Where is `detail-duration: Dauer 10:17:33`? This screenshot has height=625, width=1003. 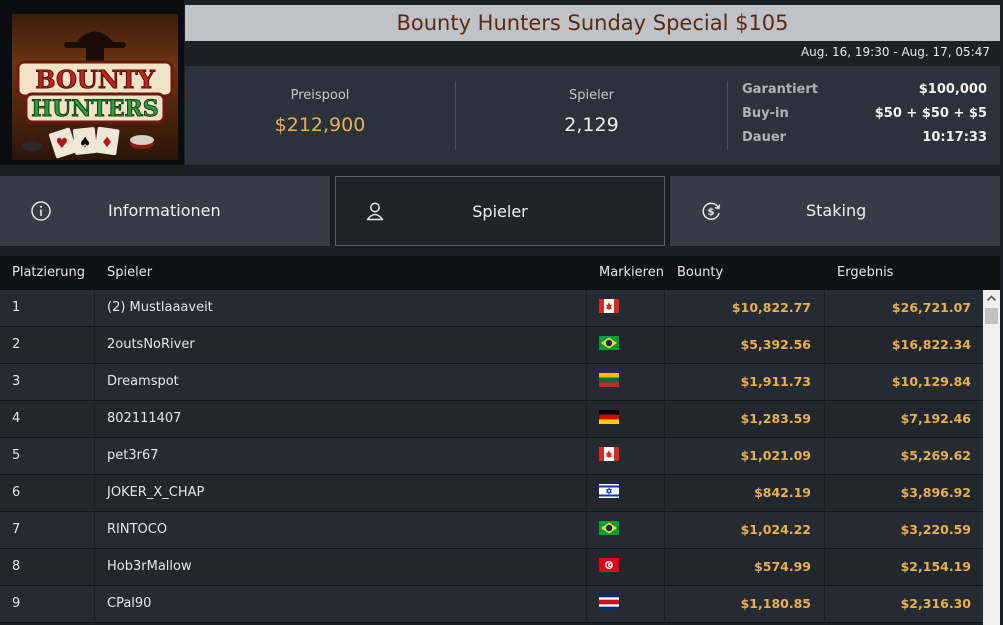 detail-duration: Dauer 10:17:33 is located at coordinates (864, 142).